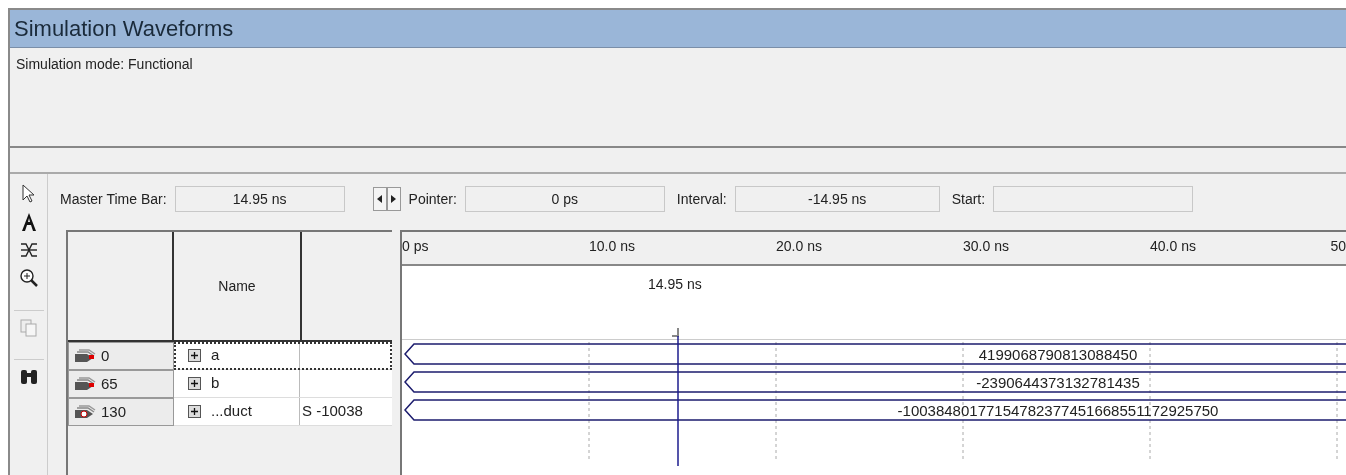 This screenshot has width=1346, height=475. Describe the element at coordinates (394, 199) in the screenshot. I see `right-arrow-icon` at that location.